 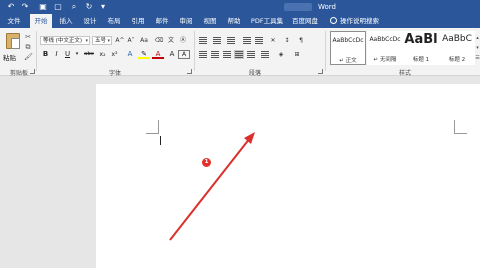 What do you see at coordinates (102, 54) in the screenshot?
I see `subscript-button: x₂` at bounding box center [102, 54].